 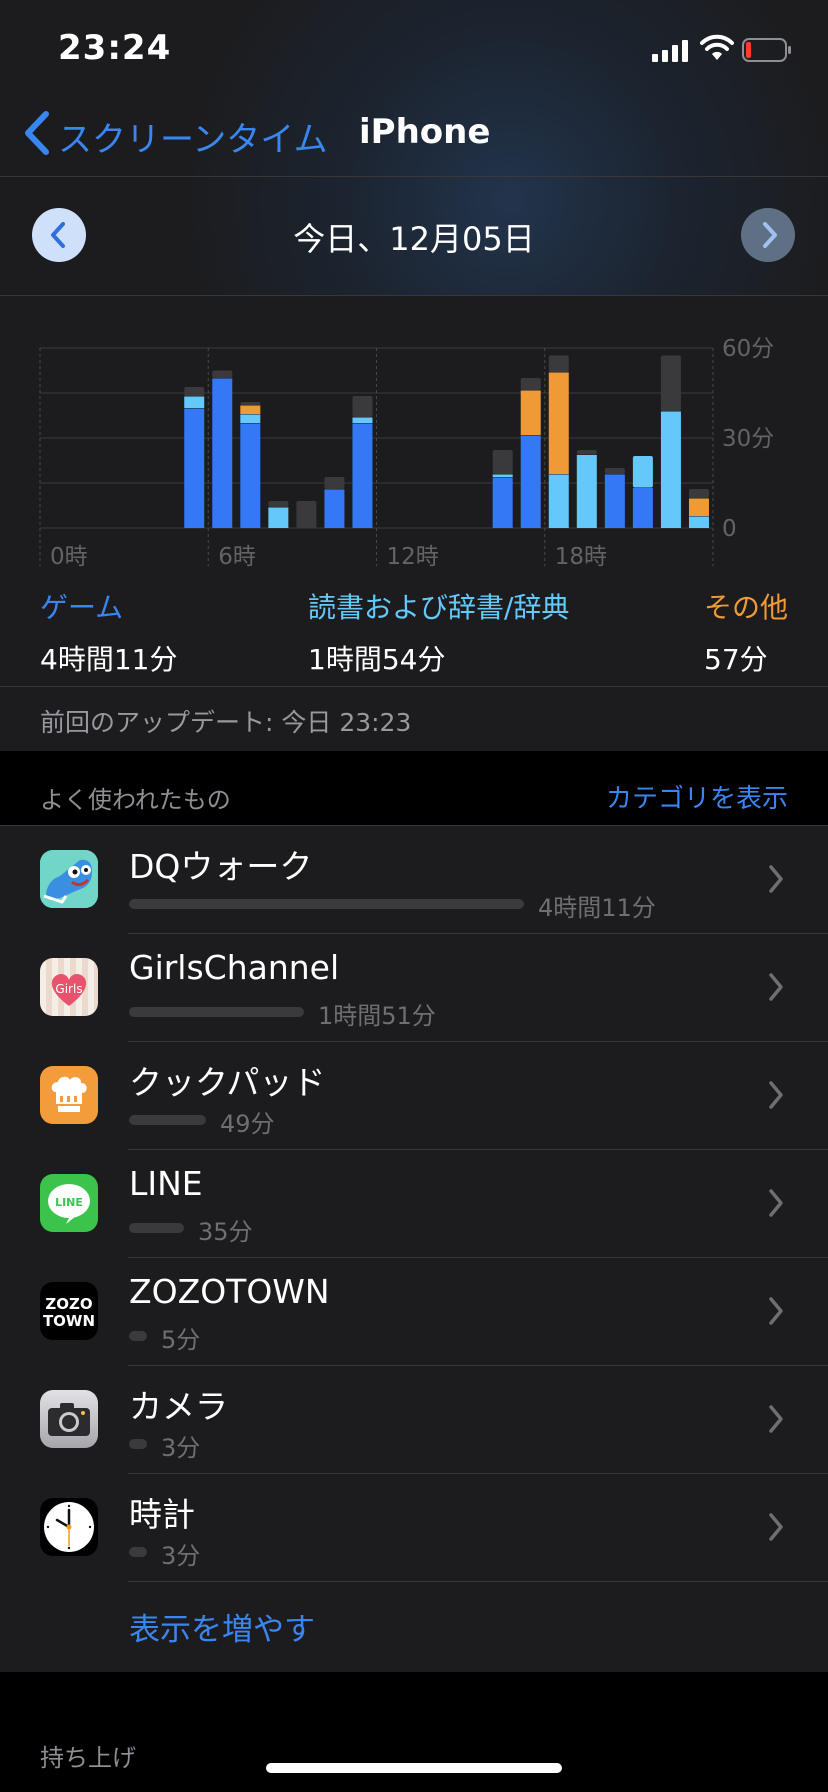 I want to click on app-name: クックパッド, so click(x=227, y=1082).